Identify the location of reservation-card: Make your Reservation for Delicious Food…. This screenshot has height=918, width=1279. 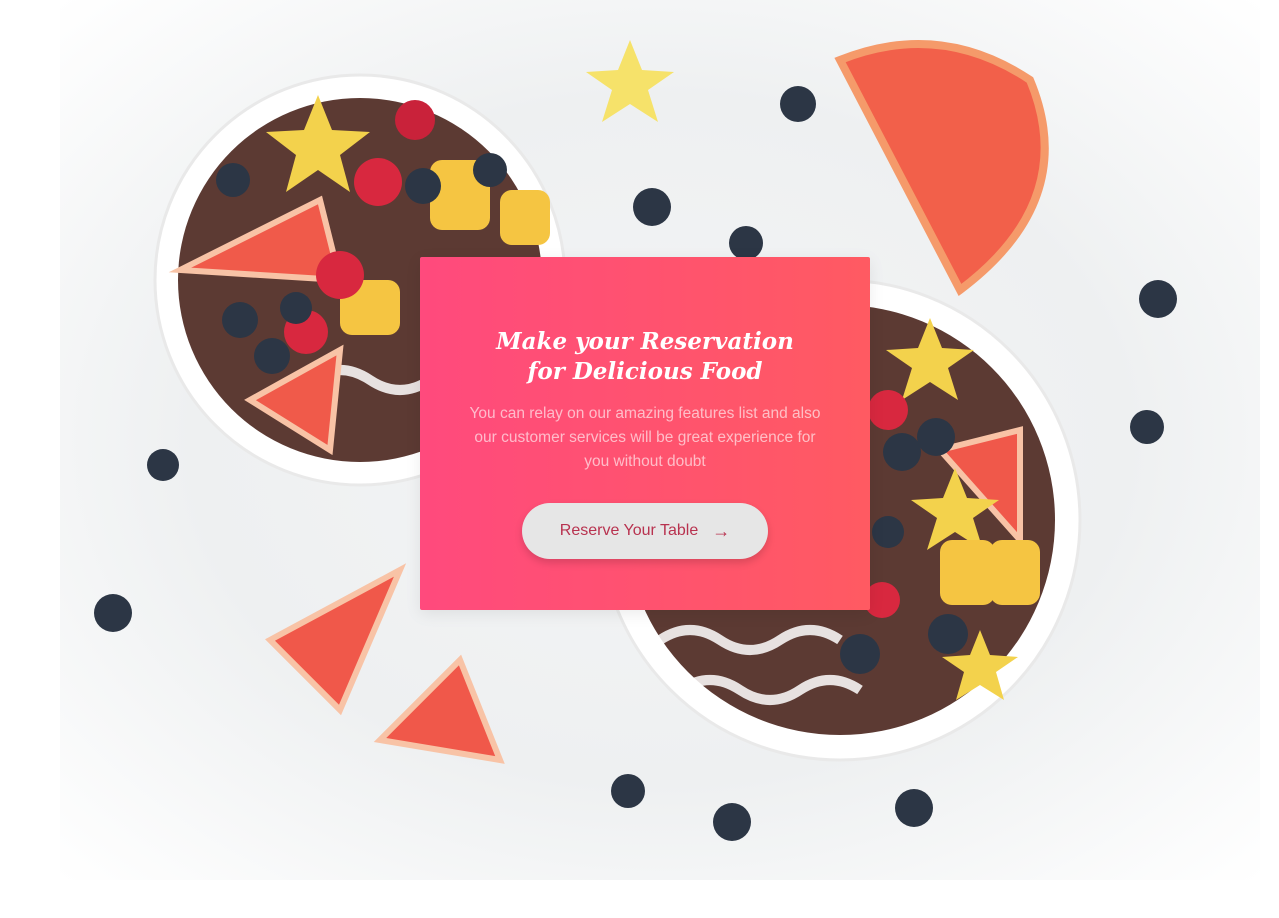
(645, 433).